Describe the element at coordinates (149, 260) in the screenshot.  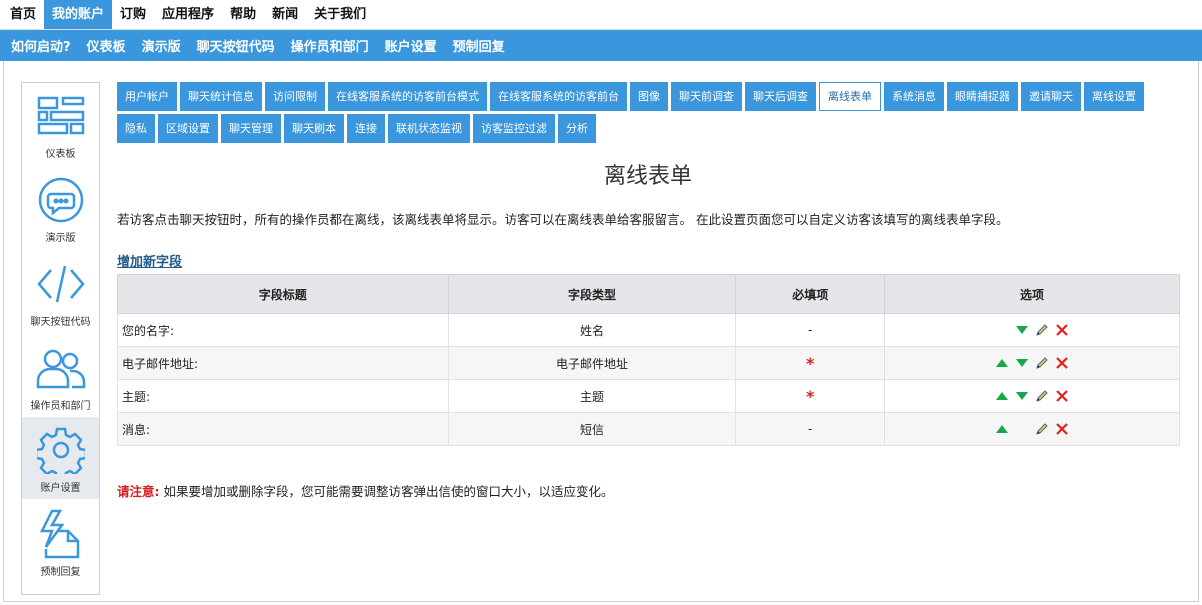
I see `add-field-link: 增加新字段` at that location.